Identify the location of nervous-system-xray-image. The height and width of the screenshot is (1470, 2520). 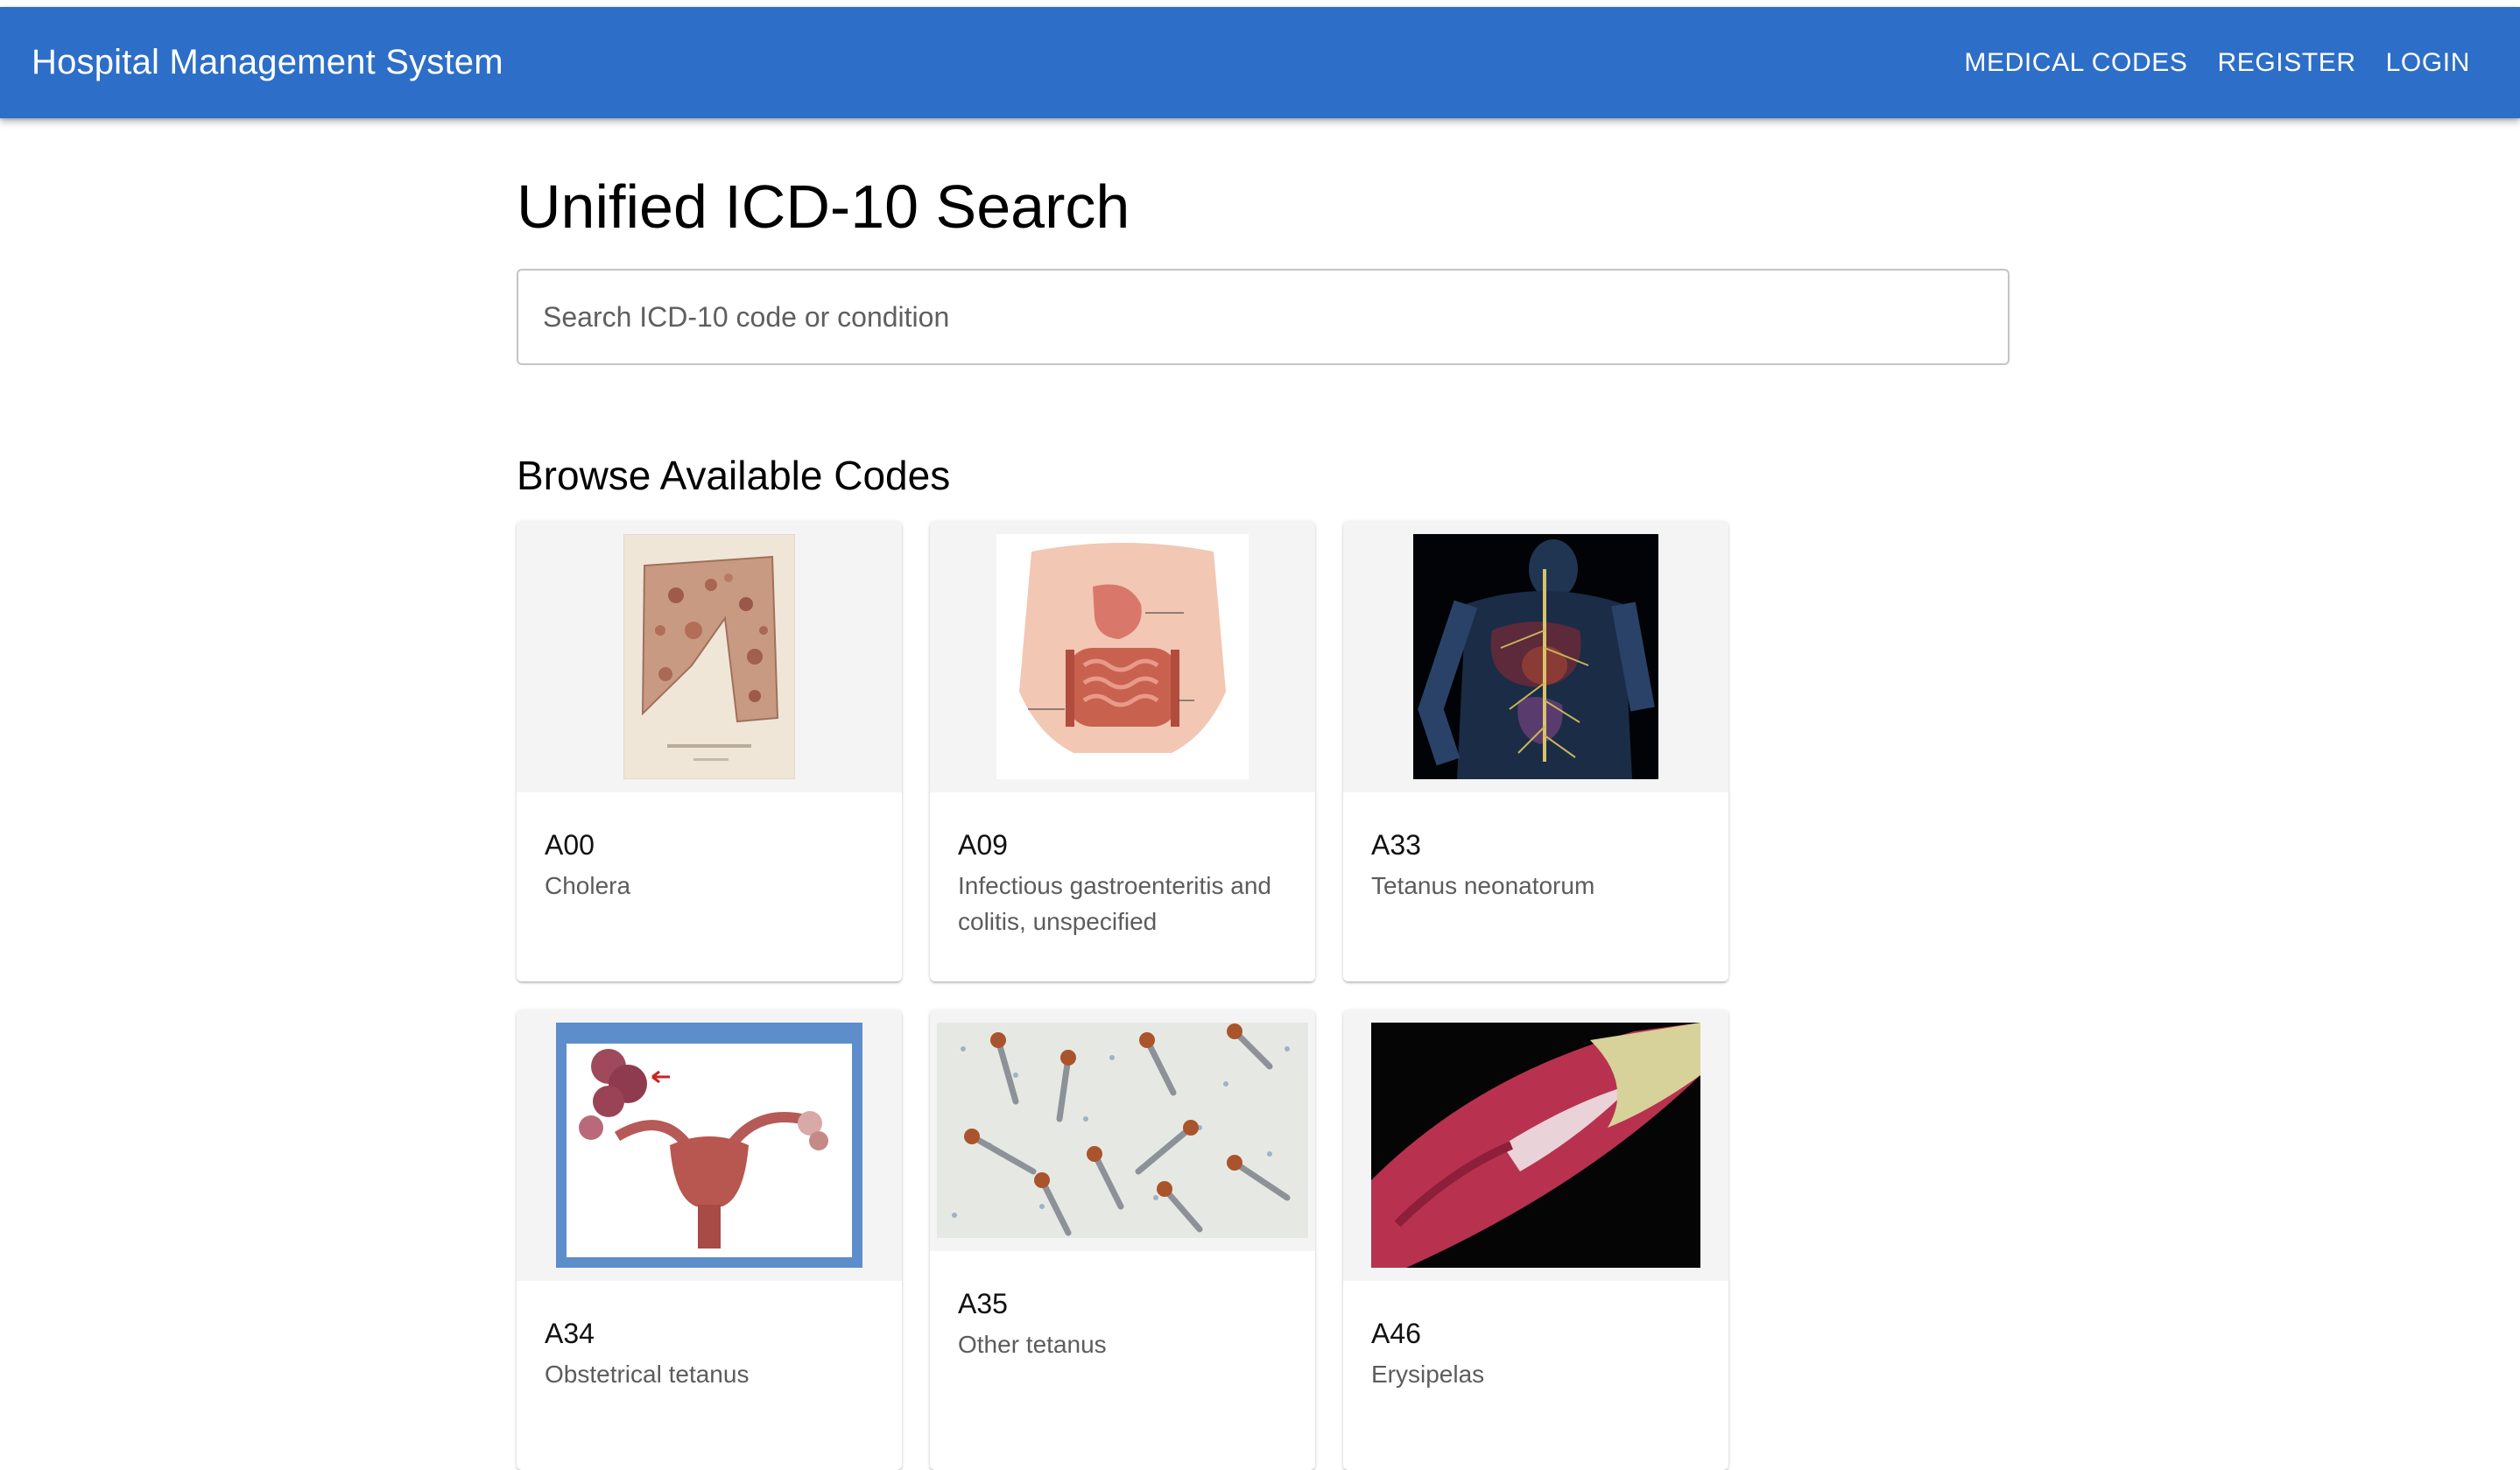
(1535, 656).